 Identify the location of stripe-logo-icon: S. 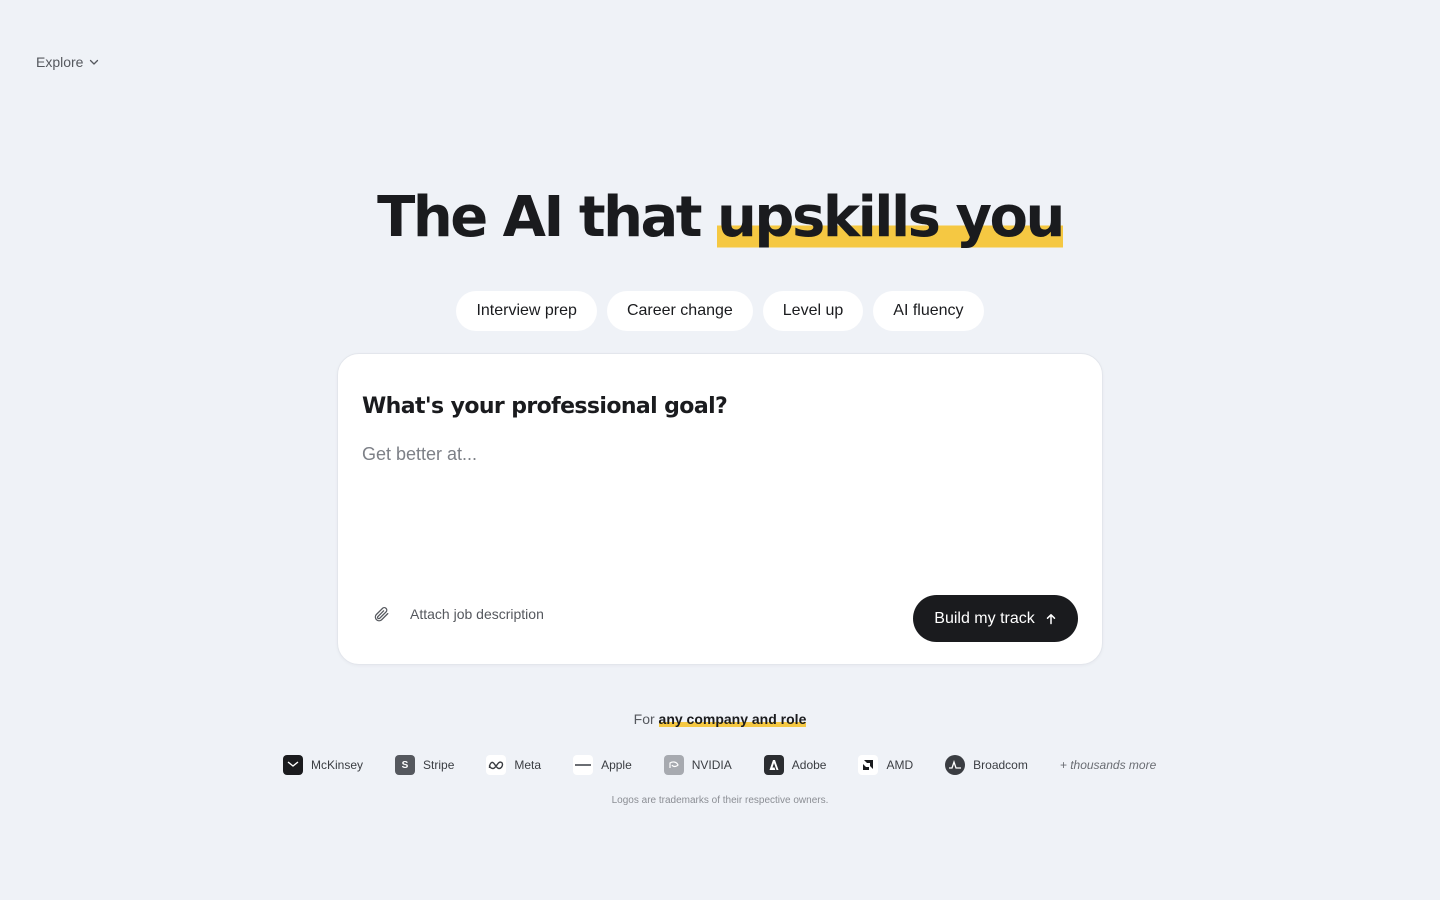
(405, 765).